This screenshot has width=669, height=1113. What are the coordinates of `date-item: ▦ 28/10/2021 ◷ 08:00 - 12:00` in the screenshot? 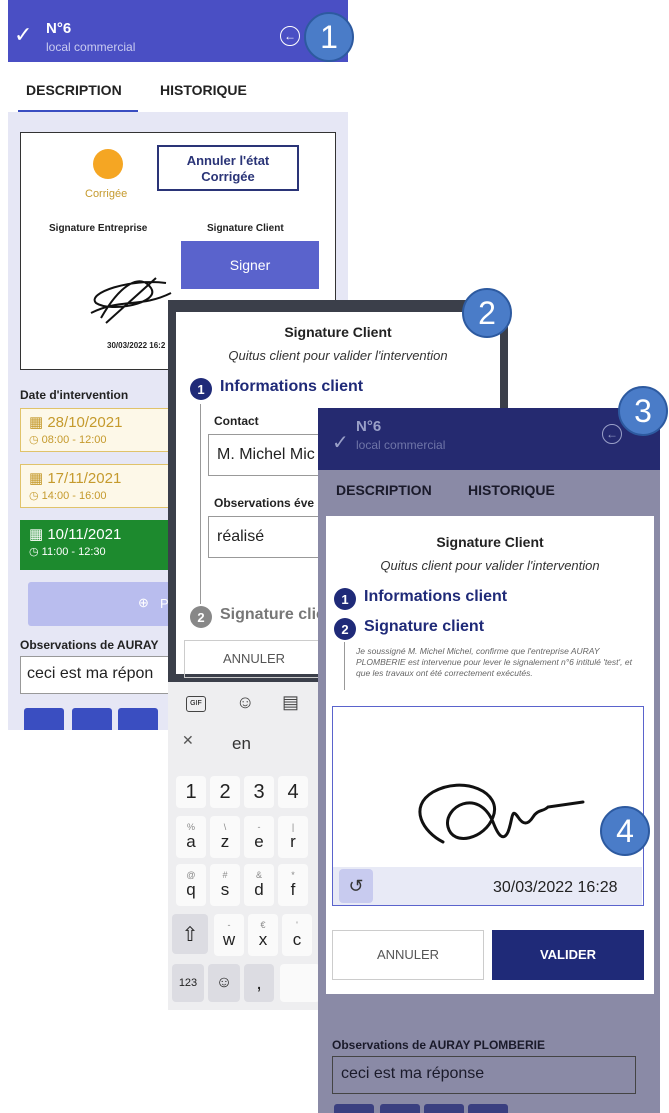 It's located at (105, 430).